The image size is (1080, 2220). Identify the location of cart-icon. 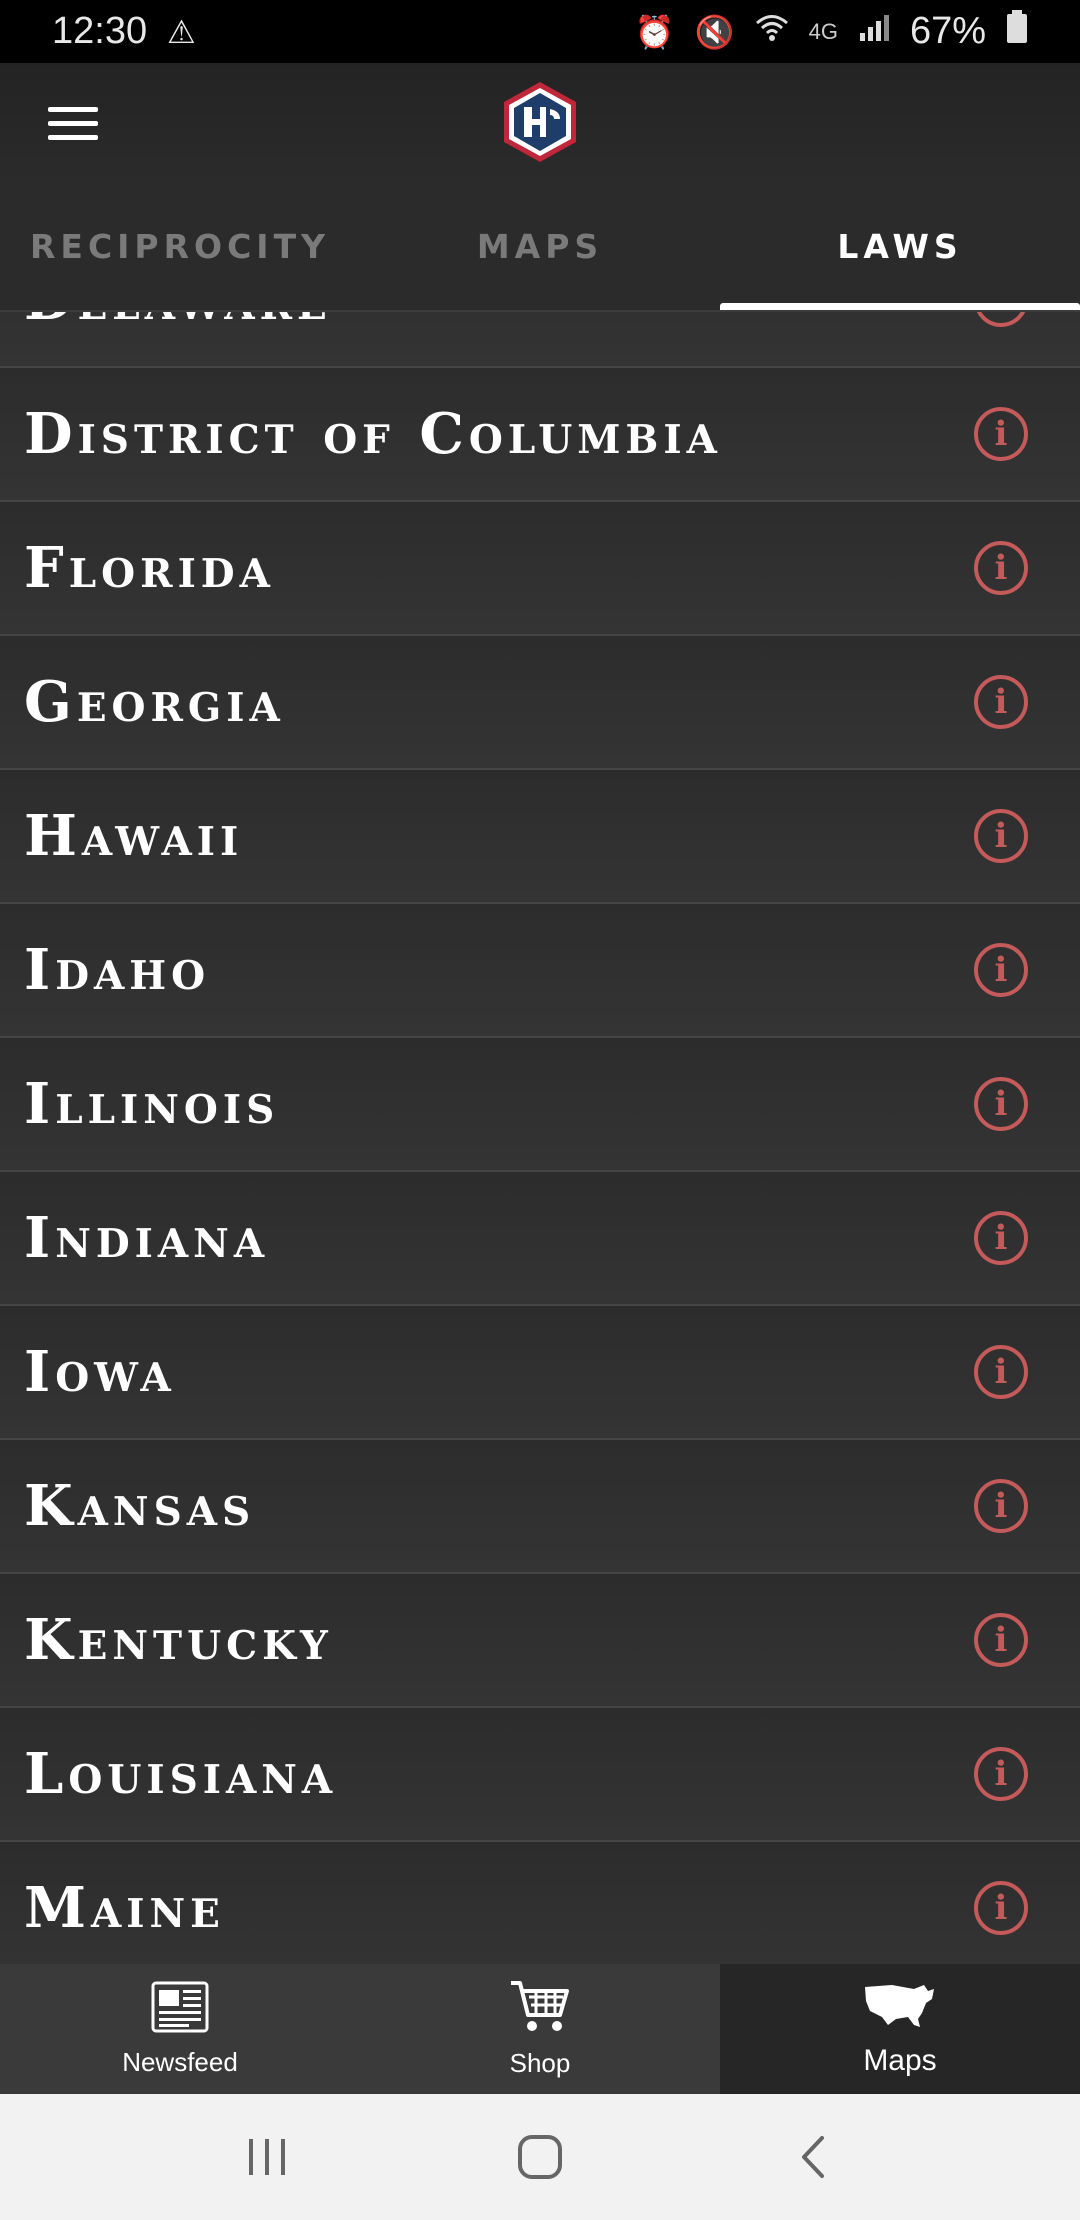
(540, 2009).